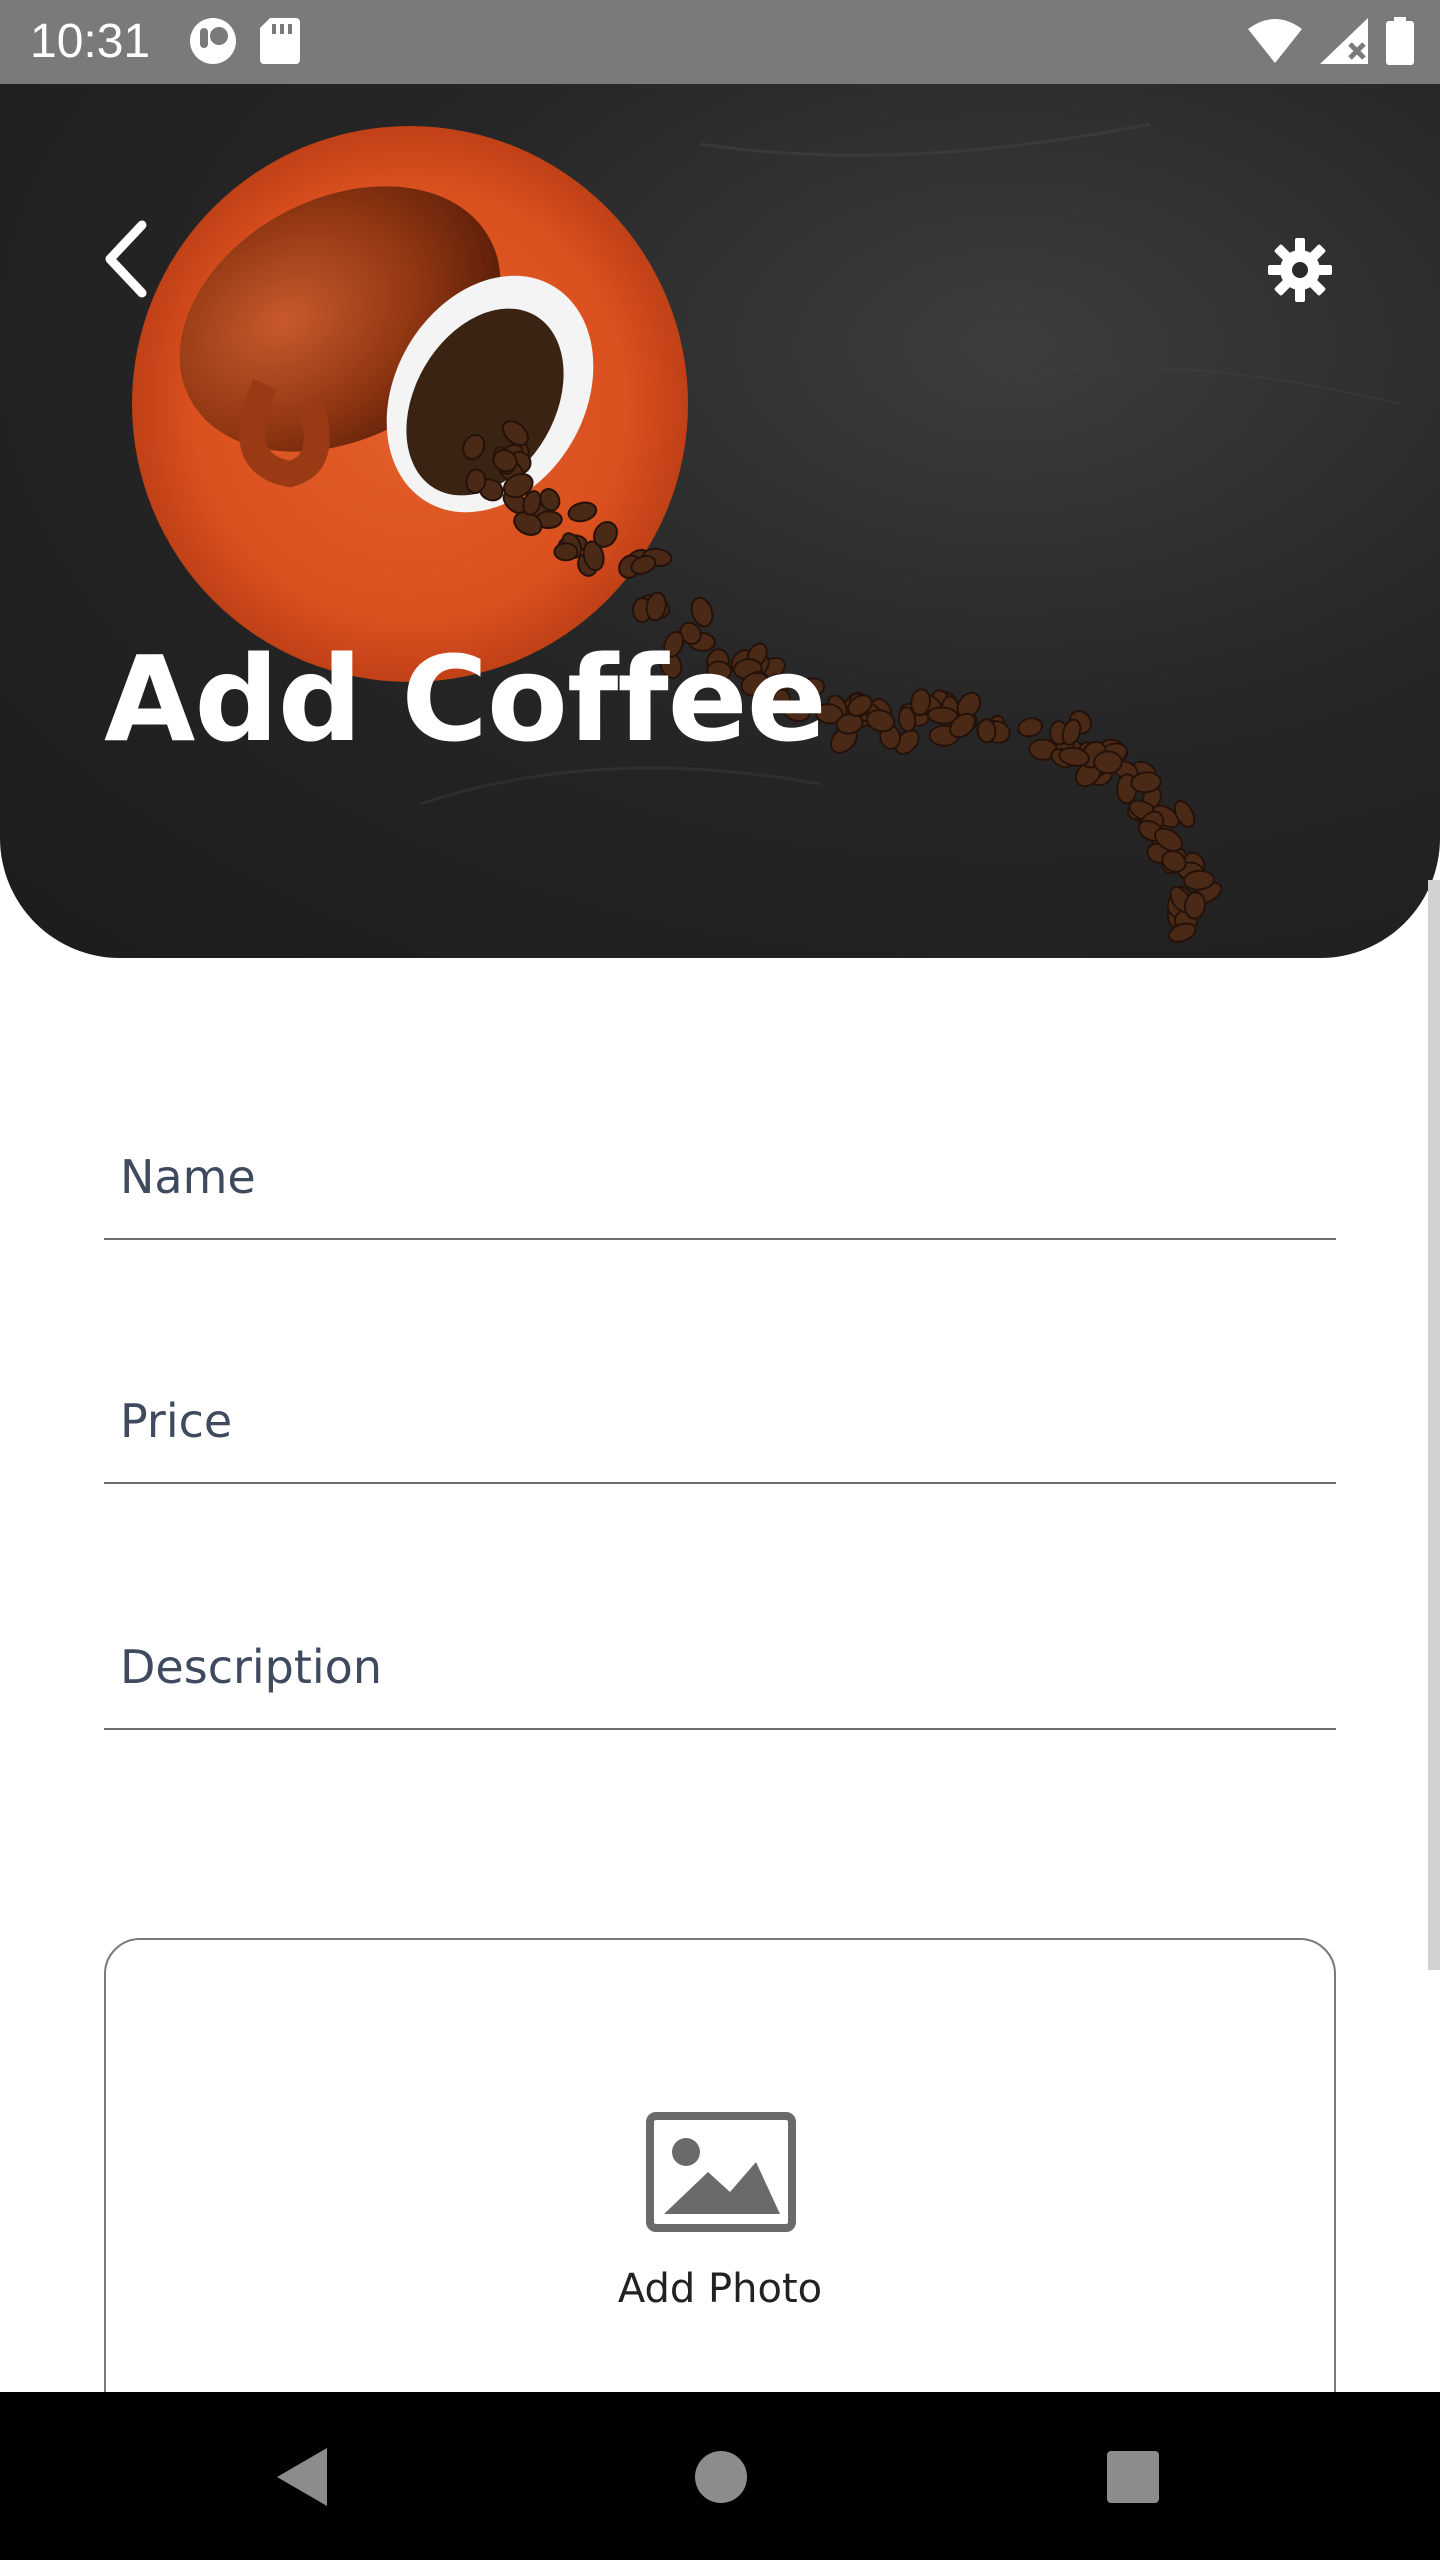 The image size is (1440, 2560). Describe the element at coordinates (1275, 43) in the screenshot. I see `wifi-icon` at that location.